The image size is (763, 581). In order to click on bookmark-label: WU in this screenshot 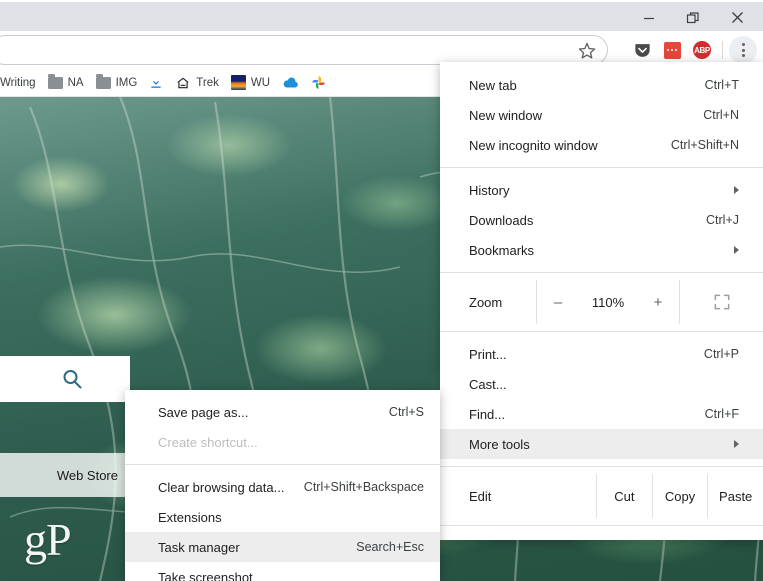, I will do `click(260, 82)`.